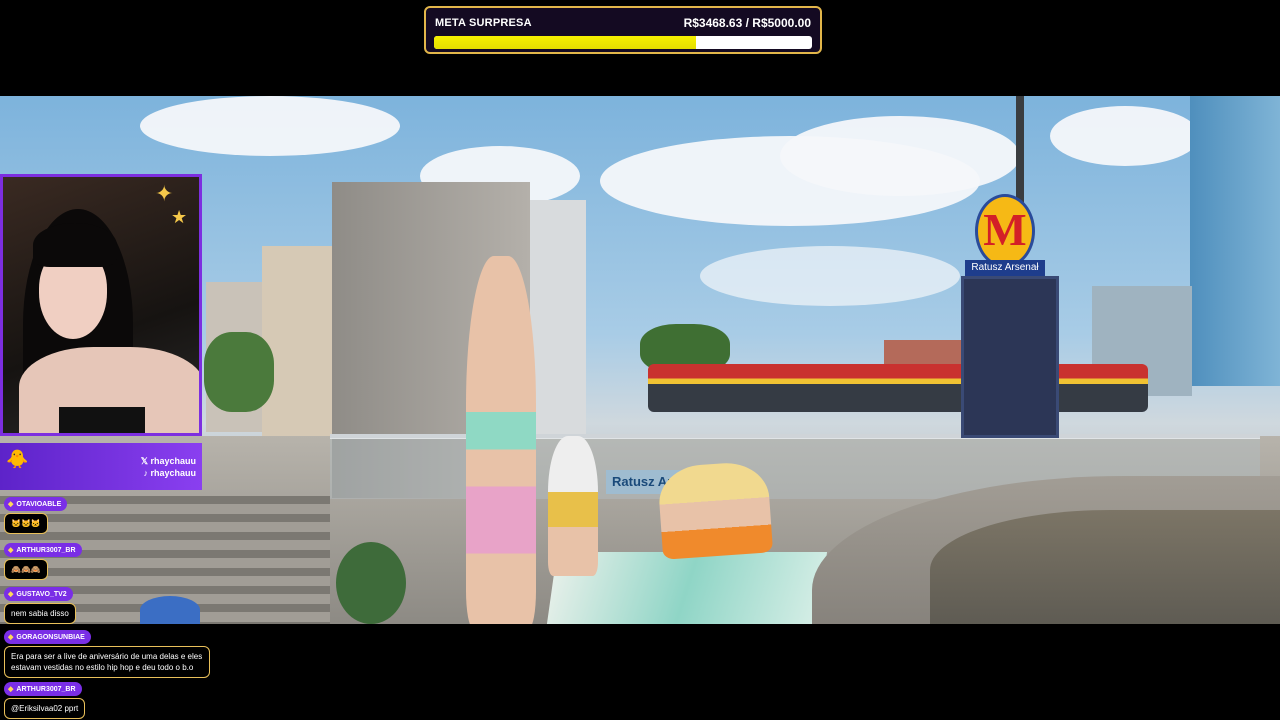 This screenshot has height=720, width=1280. I want to click on chat-message: ◆ ARTHUR3007_BR 🙈🙈🙈, so click(43, 559).